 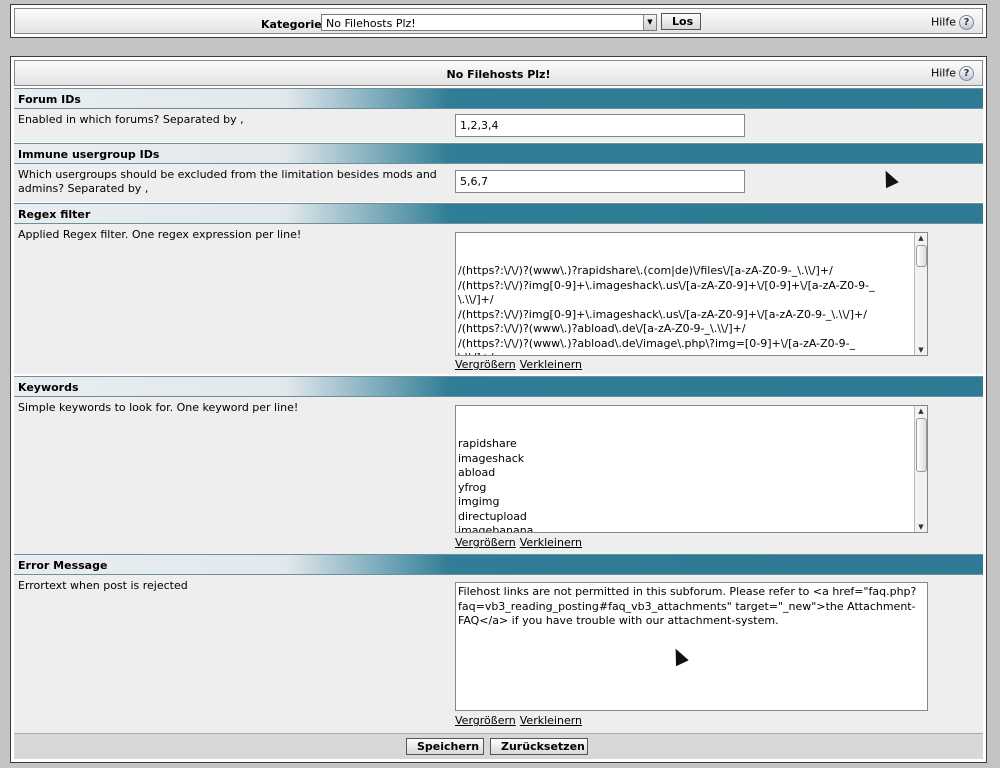 I want to click on section-title: Keywords, so click(x=48, y=387).